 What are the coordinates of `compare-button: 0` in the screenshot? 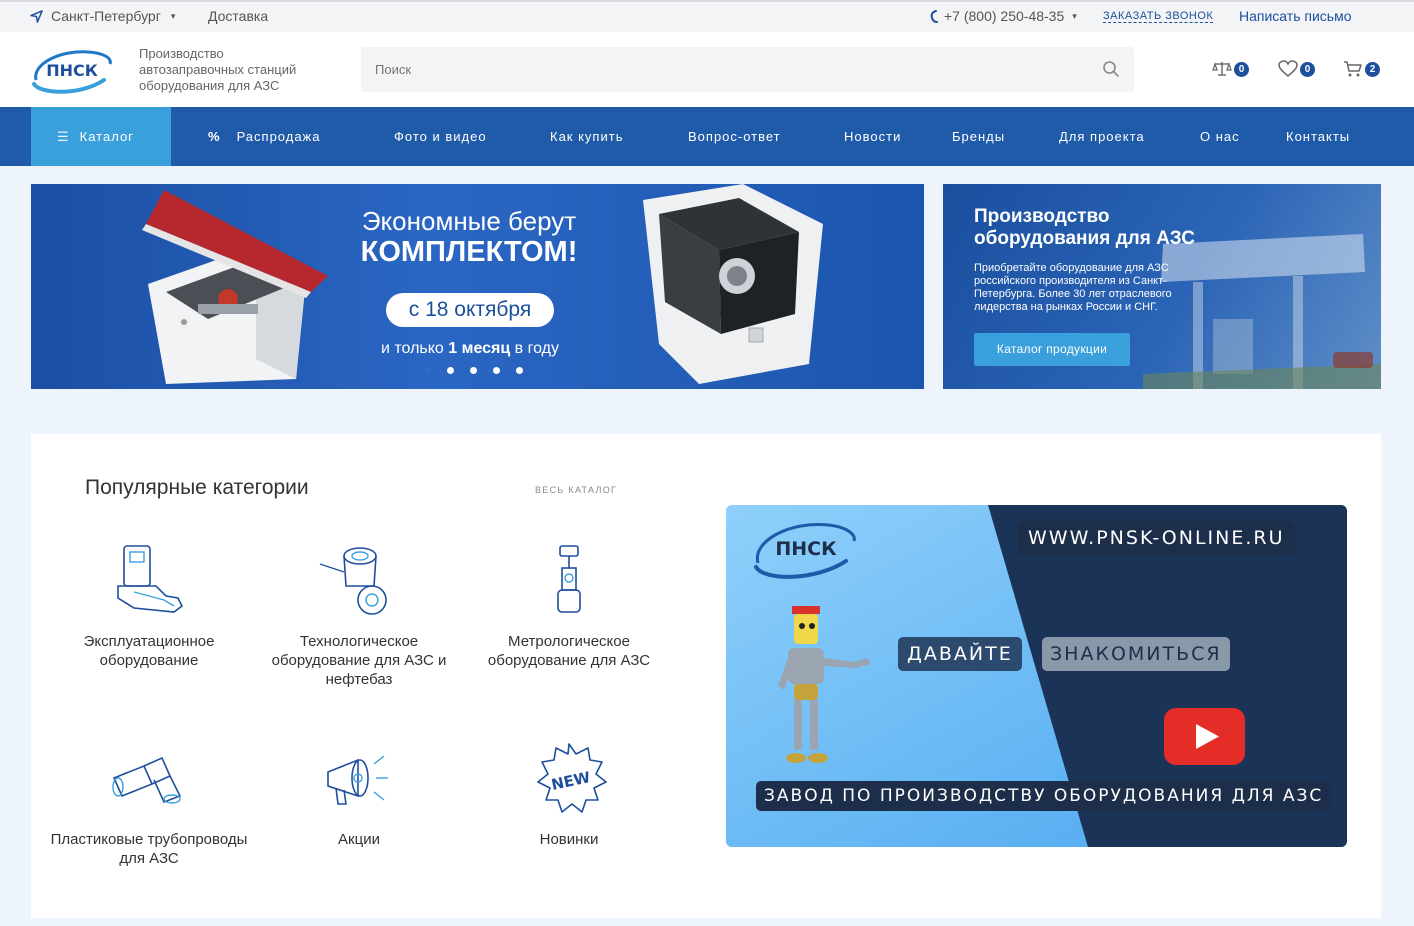 It's located at (1230, 69).